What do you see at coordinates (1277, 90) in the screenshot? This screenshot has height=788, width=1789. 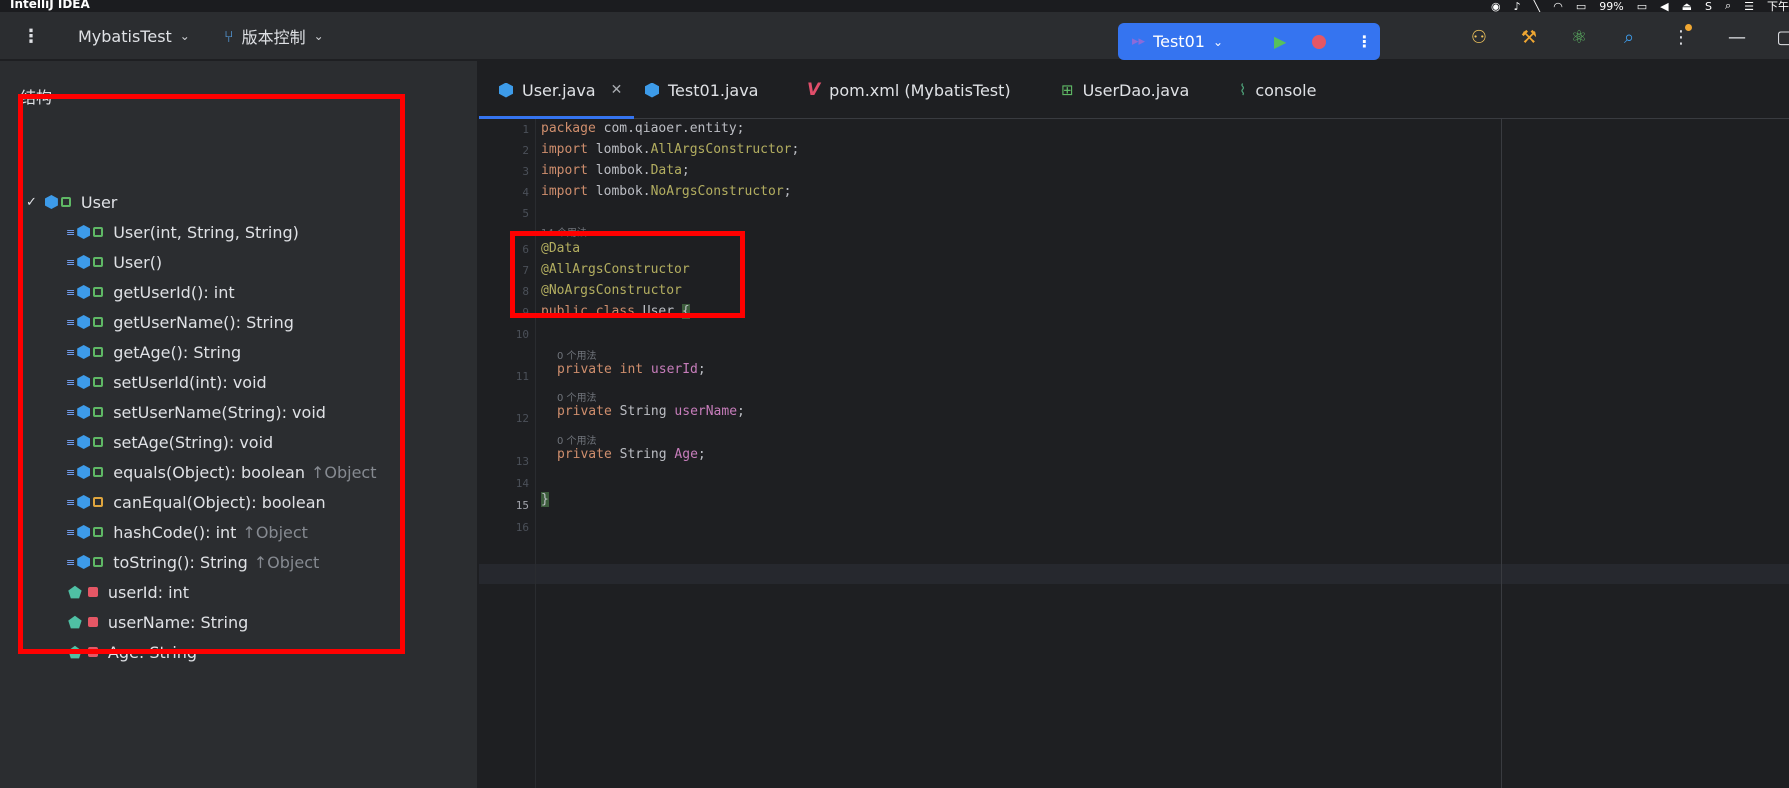 I see `tab-console: ⌇ console` at bounding box center [1277, 90].